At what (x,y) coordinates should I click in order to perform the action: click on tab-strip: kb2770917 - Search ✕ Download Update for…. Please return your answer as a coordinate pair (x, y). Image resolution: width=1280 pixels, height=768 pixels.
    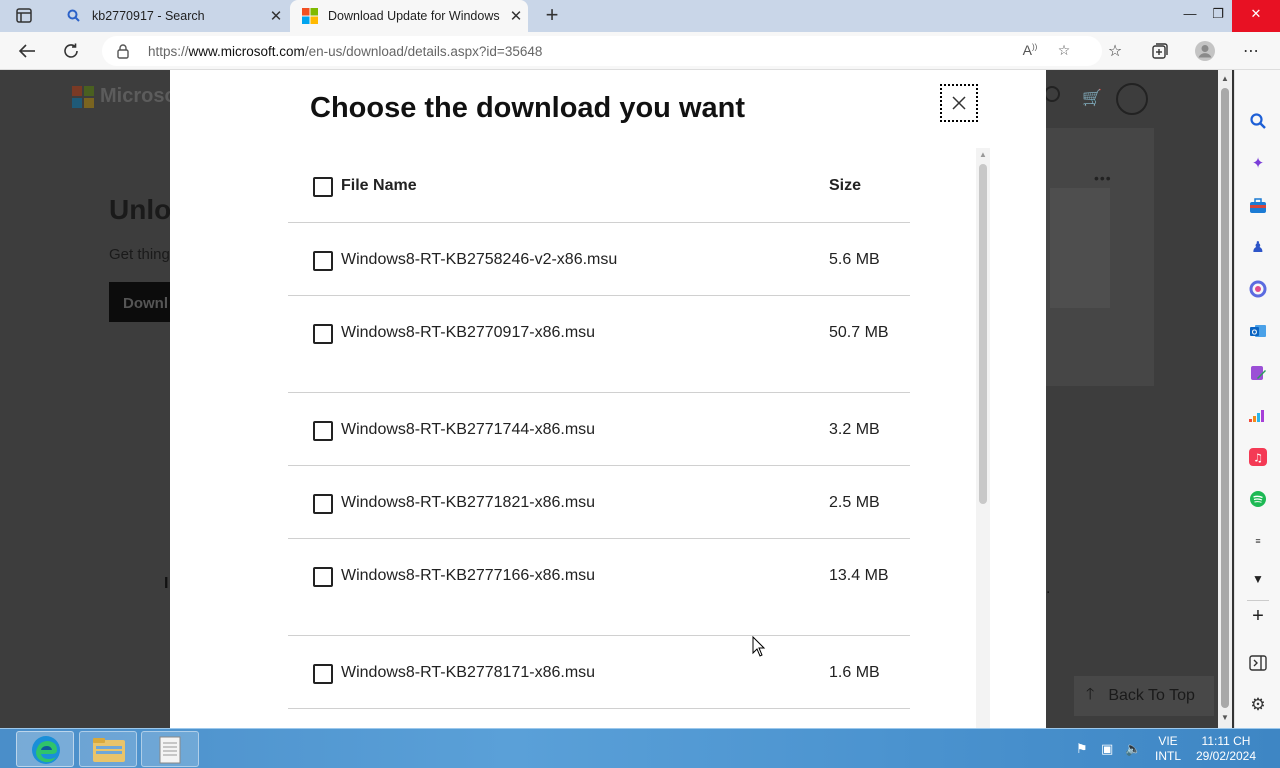
    Looking at the image, I should click on (640, 16).